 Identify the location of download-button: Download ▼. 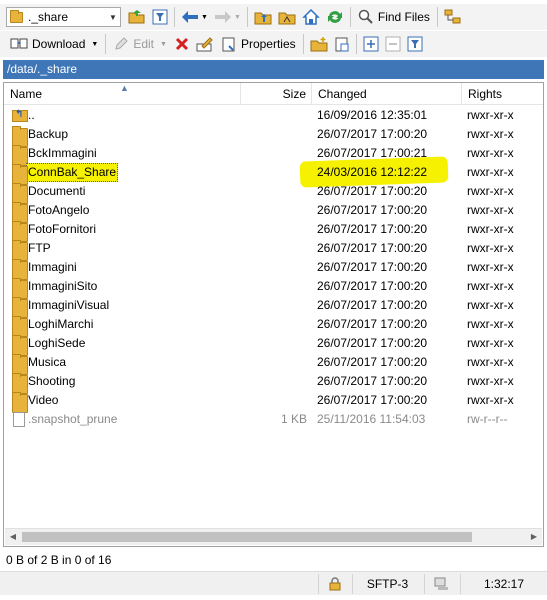
(54, 44).